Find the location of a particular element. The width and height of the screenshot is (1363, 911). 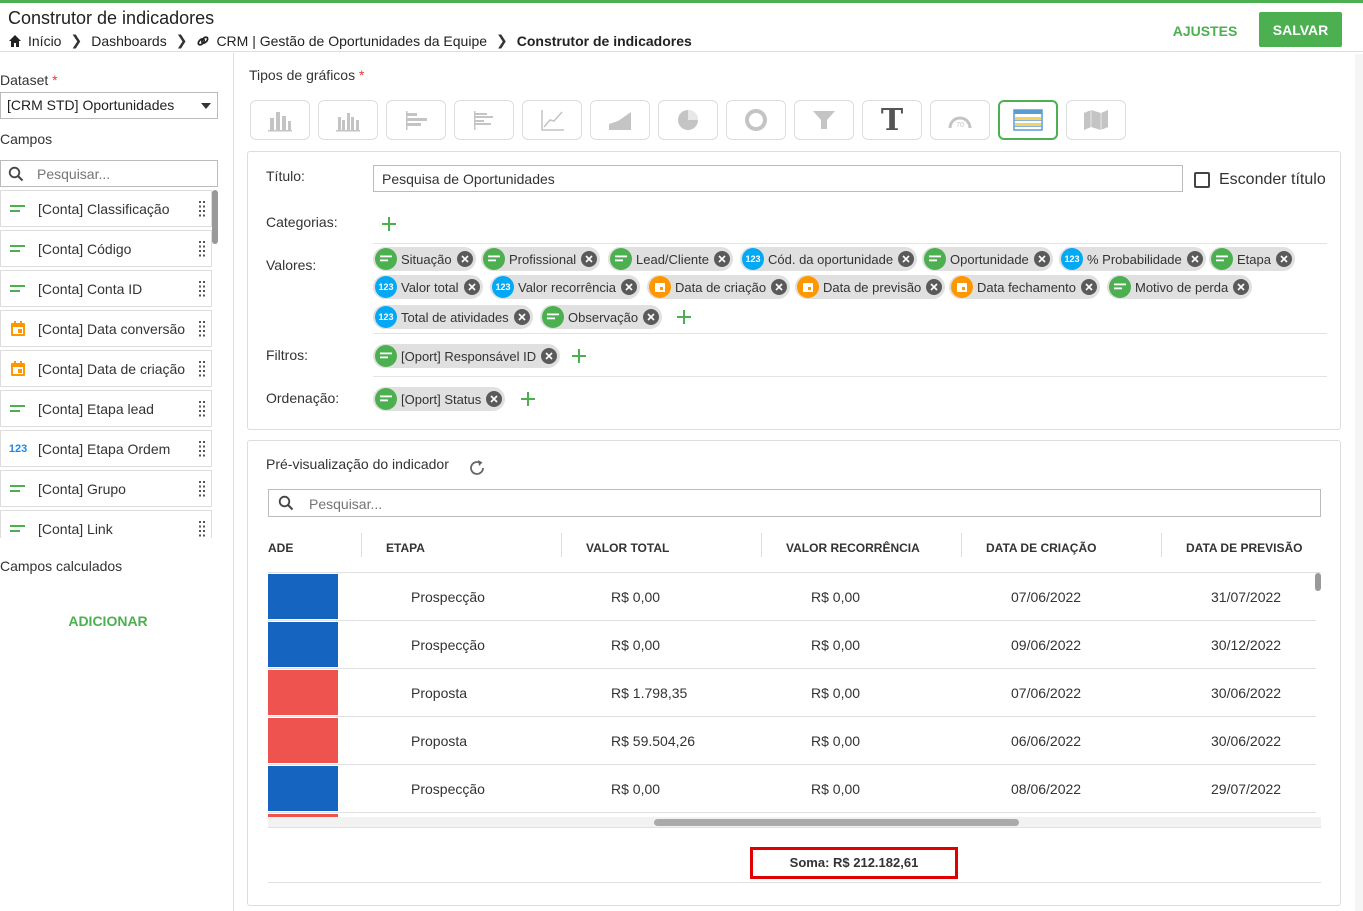

refresh-icon is located at coordinates (477, 468).